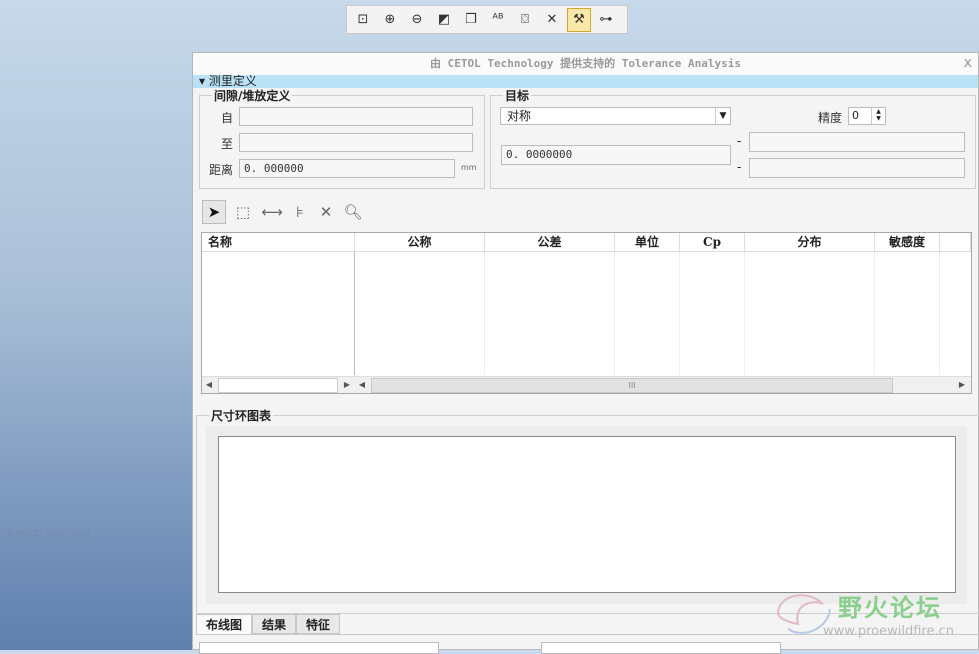 The width and height of the screenshot is (979, 654). I want to click on distance-label: 距离, so click(221, 170).